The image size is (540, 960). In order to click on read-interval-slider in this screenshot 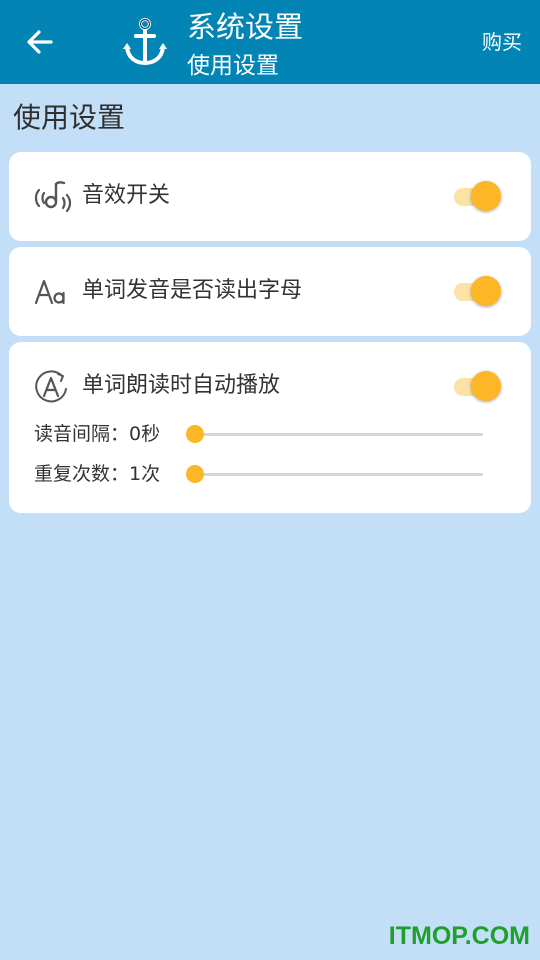, I will do `click(335, 434)`.